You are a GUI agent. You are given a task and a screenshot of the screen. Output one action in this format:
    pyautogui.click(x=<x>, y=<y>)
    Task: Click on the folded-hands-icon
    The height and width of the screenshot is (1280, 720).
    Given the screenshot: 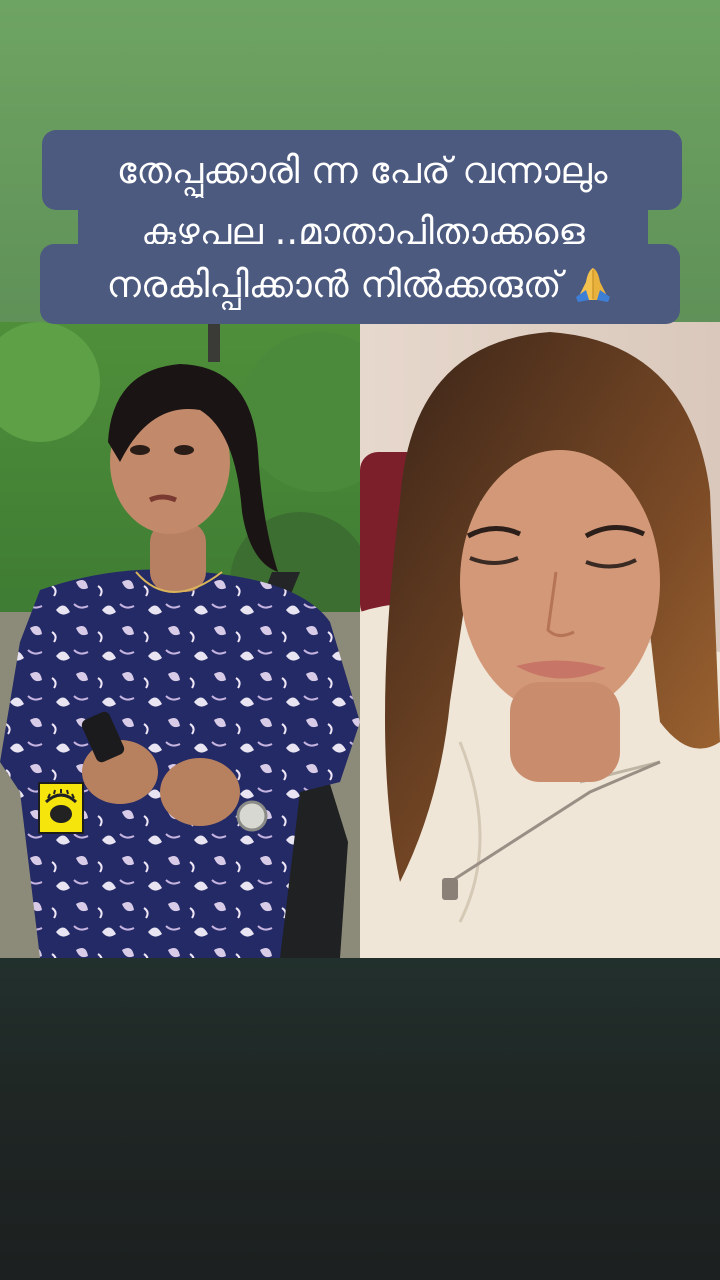 What is the action you would take?
    pyautogui.click(x=593, y=284)
    